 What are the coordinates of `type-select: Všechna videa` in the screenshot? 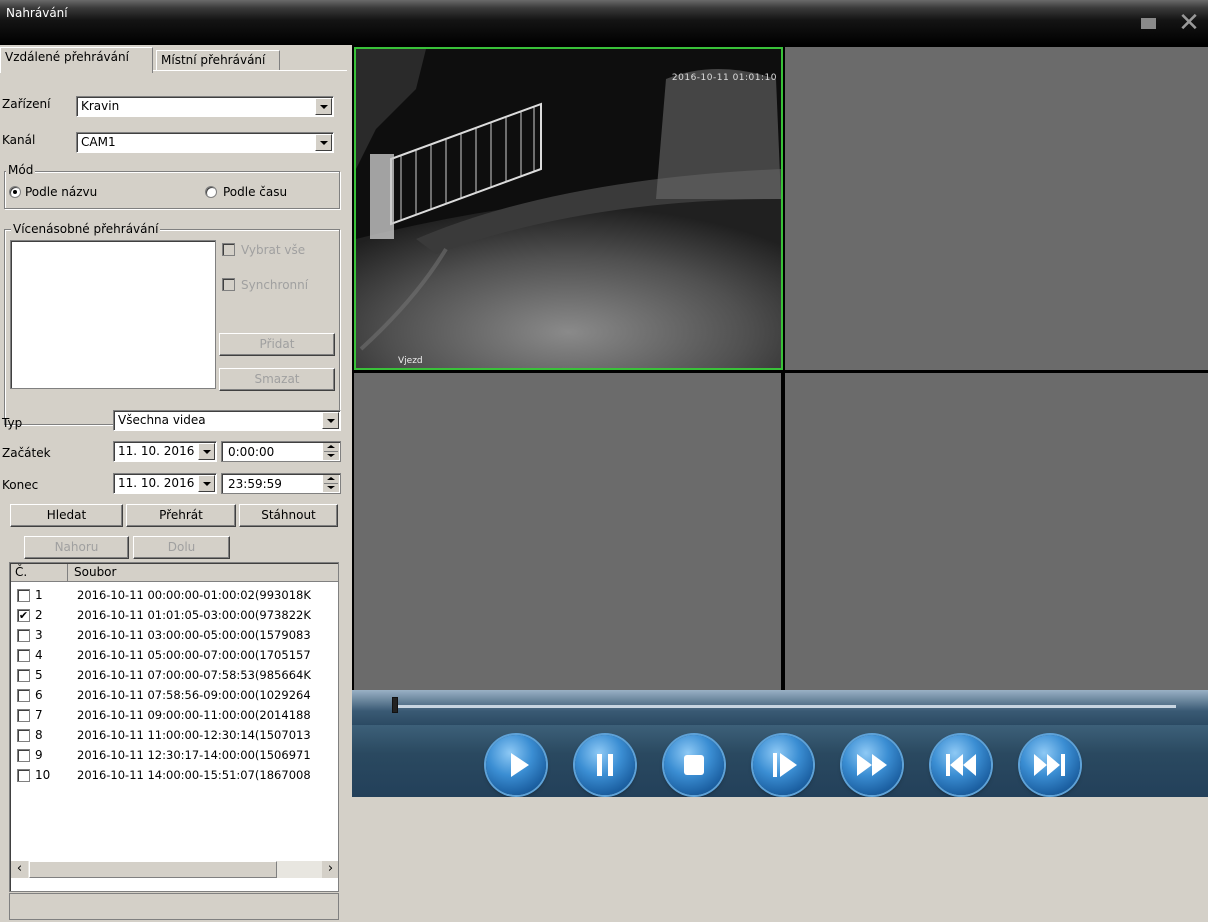 It's located at (227, 420).